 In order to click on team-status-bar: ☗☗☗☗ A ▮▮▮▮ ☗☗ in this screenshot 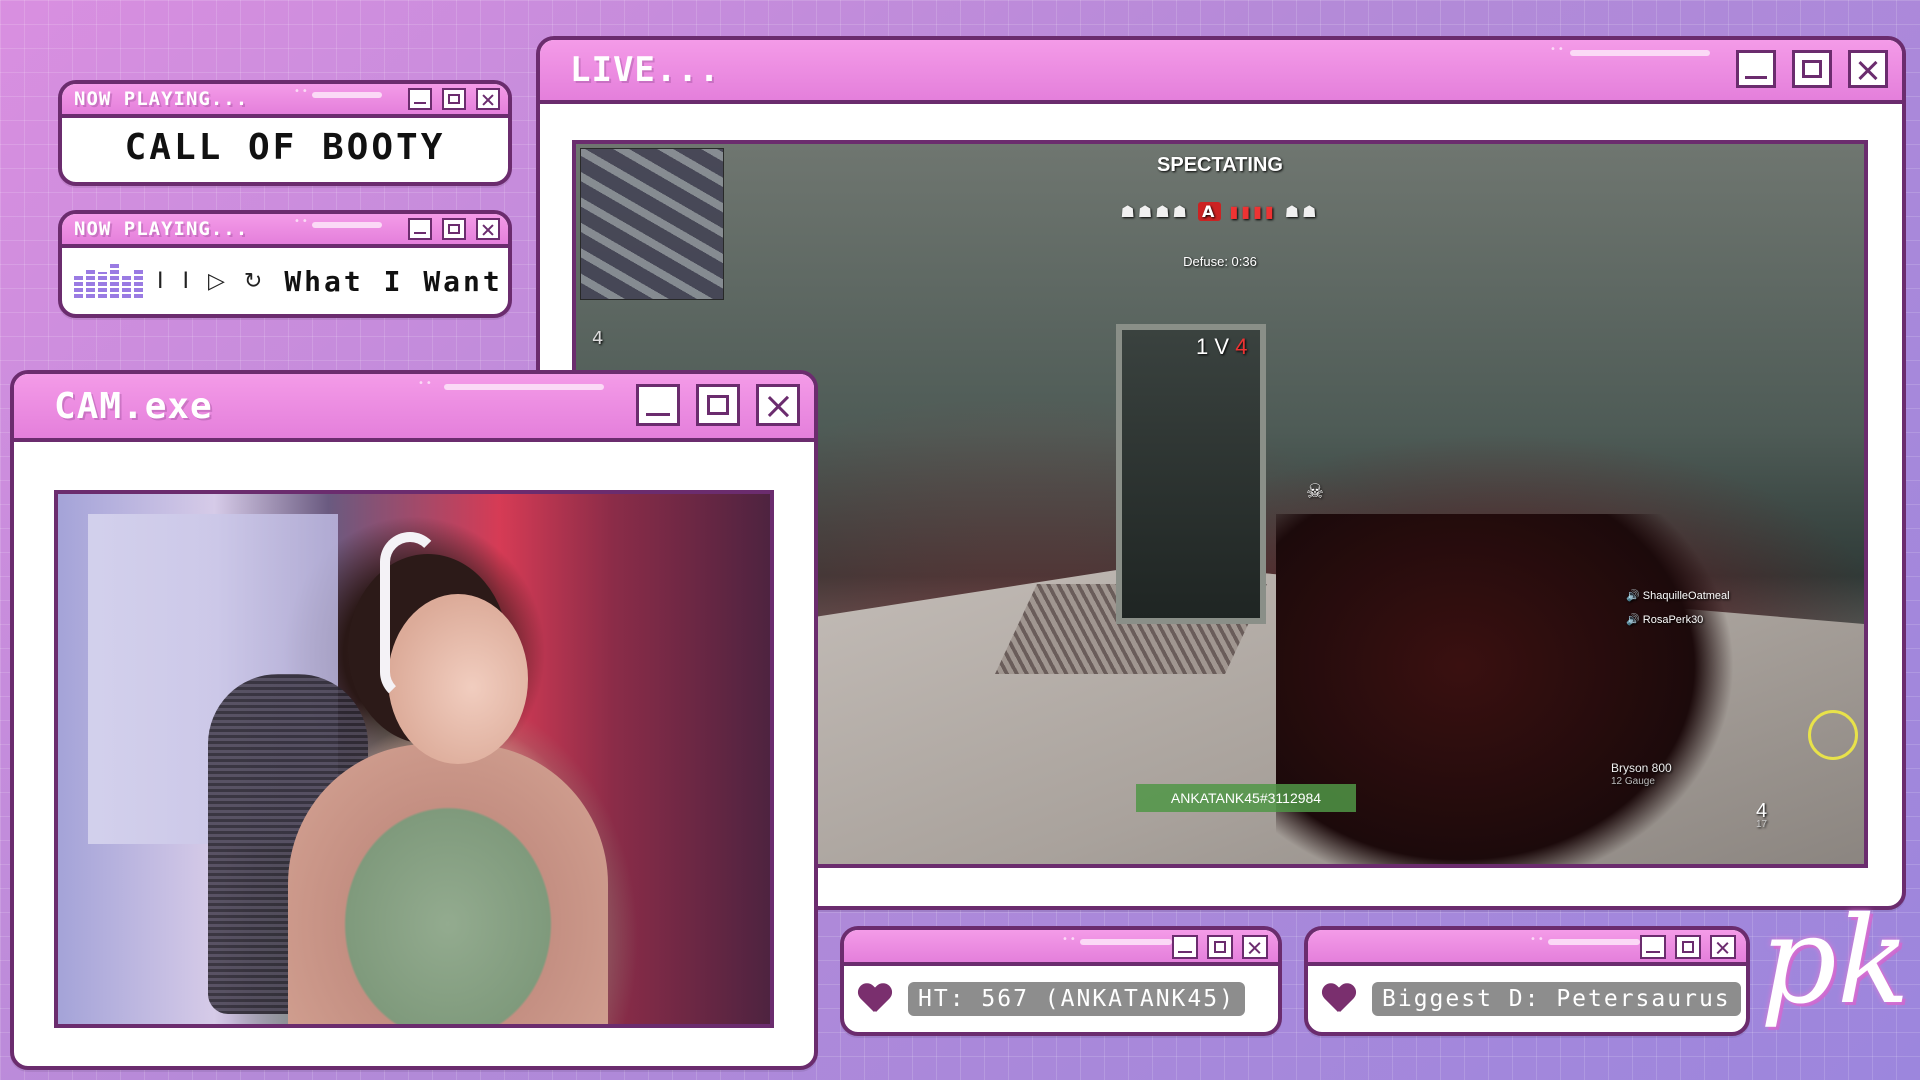, I will do `click(1220, 211)`.